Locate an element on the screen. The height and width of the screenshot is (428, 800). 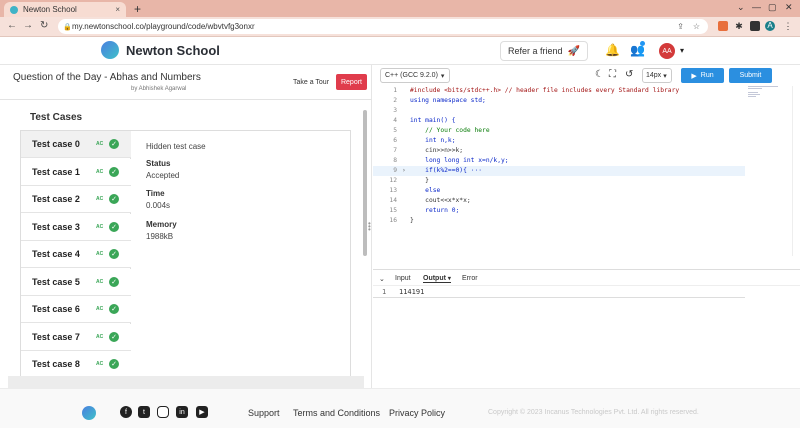
test-case-item: Test case 1 AC ✓ is located at coordinates (76, 172).